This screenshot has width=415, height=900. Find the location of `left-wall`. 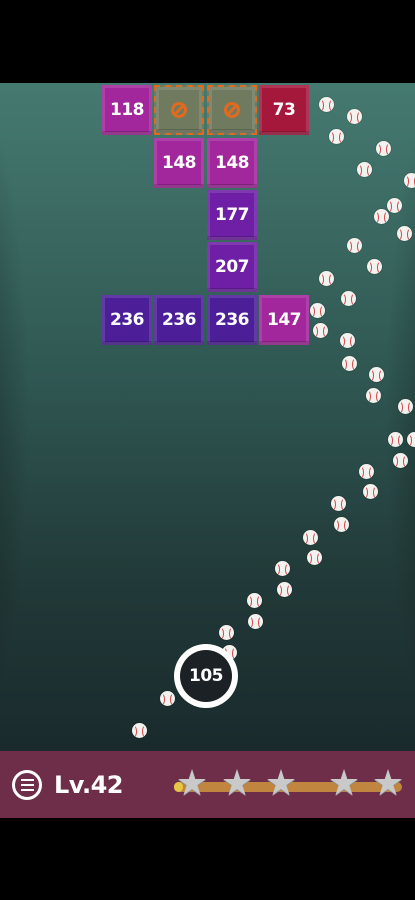

left-wall is located at coordinates (15, 417).